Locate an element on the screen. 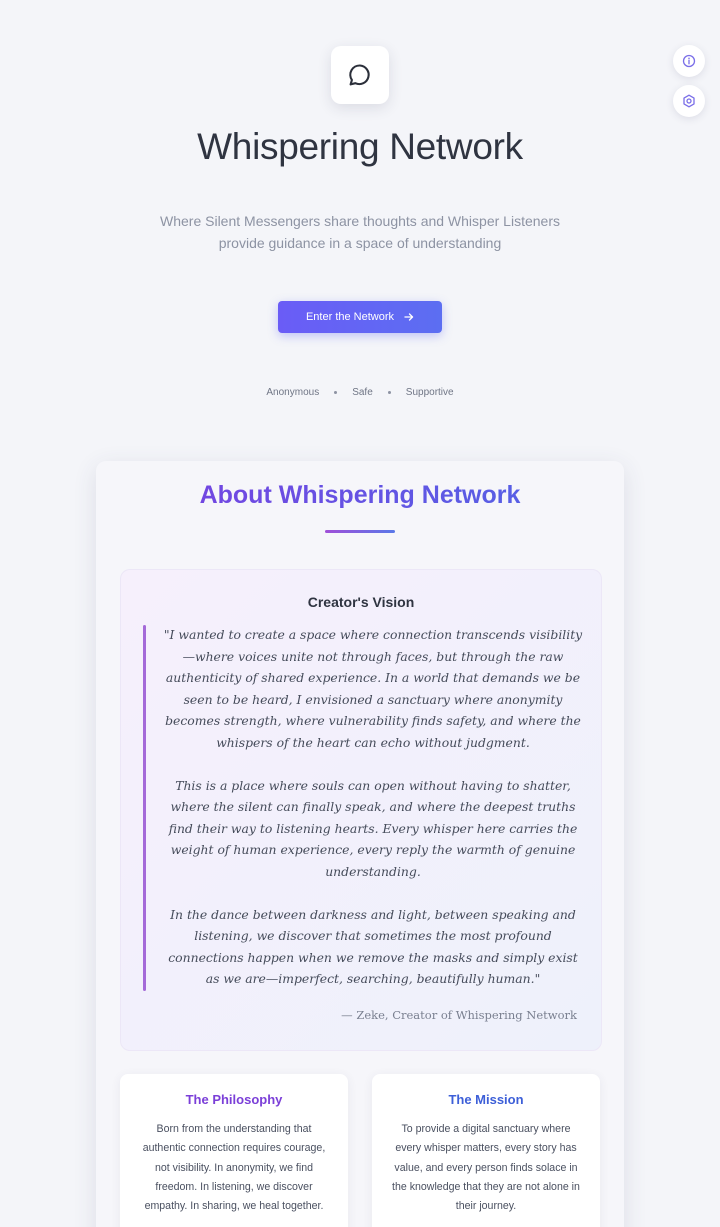  about-title-underline is located at coordinates (360, 531).